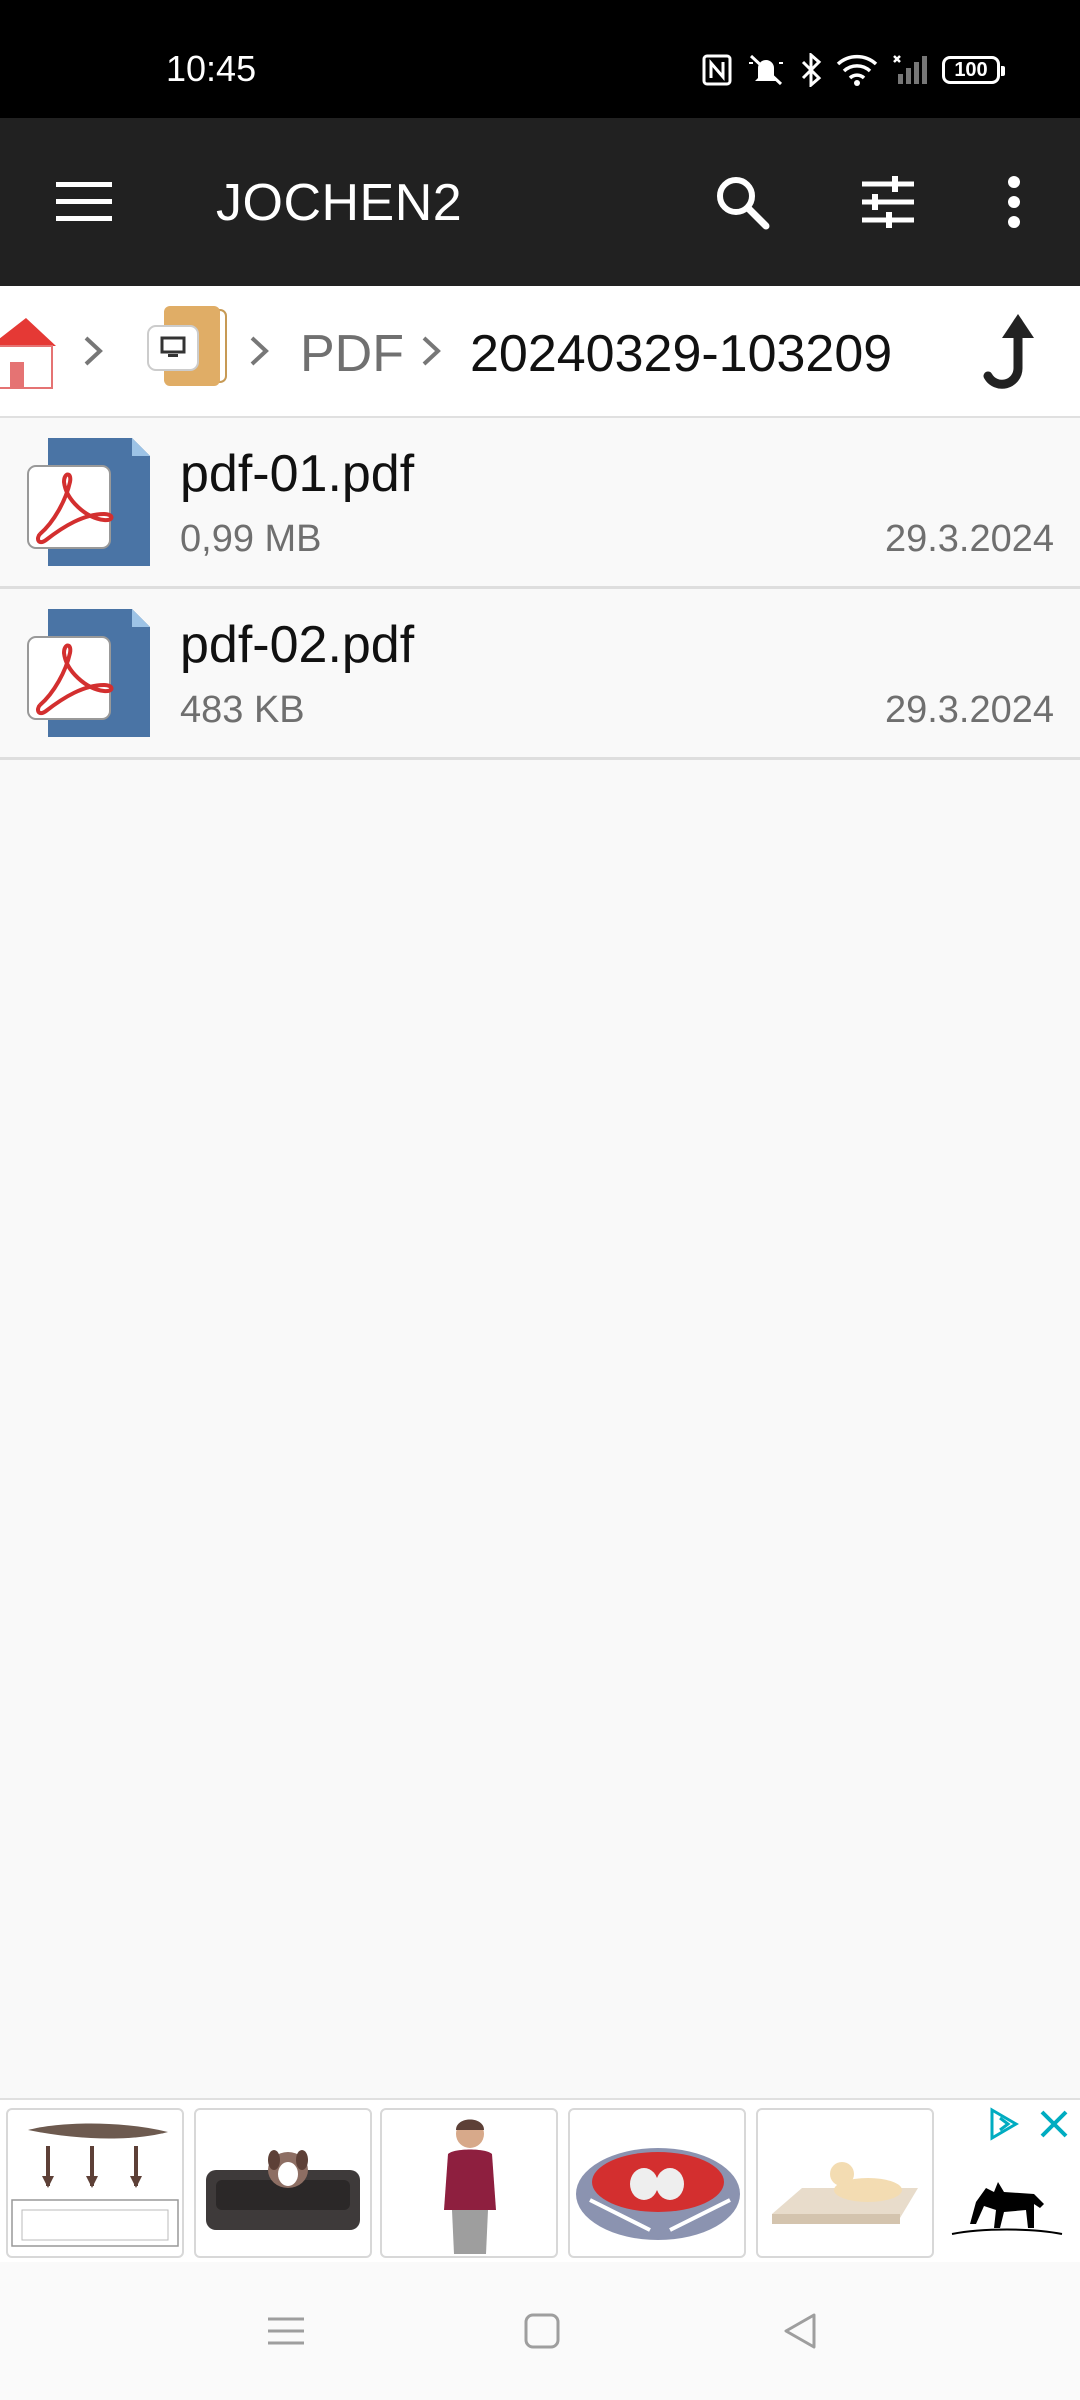 The image size is (1080, 2400). Describe the element at coordinates (1006, 2207) in the screenshot. I see `brand-logo-dog` at that location.